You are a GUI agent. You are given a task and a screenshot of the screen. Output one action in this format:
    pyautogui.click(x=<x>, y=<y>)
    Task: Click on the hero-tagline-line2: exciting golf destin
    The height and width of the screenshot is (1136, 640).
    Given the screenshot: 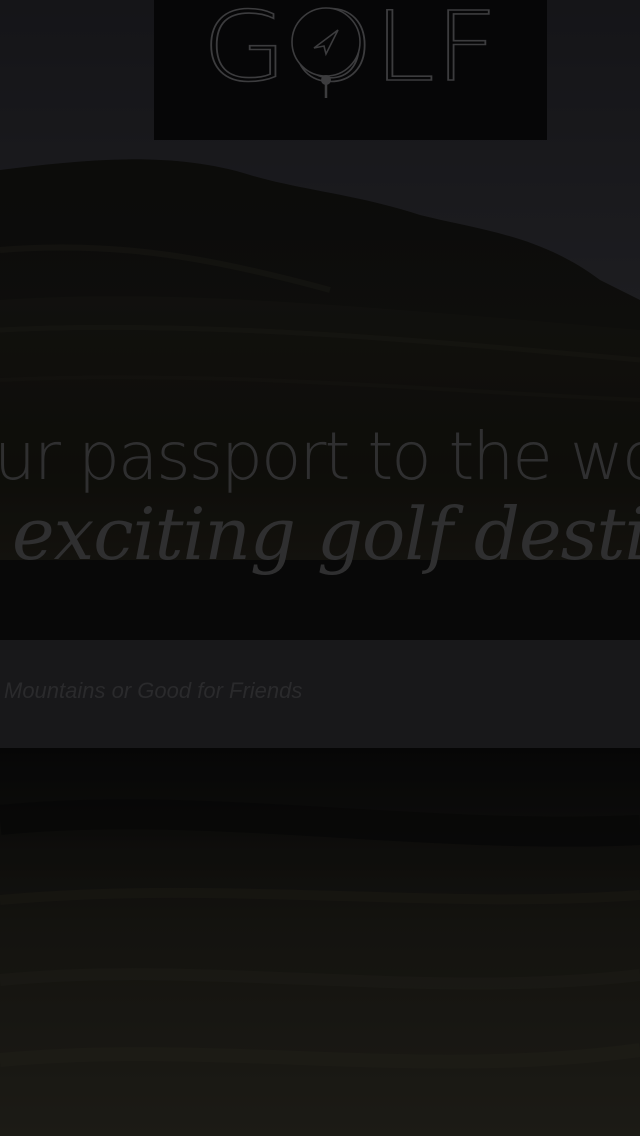 What is the action you would take?
    pyautogui.click(x=326, y=534)
    